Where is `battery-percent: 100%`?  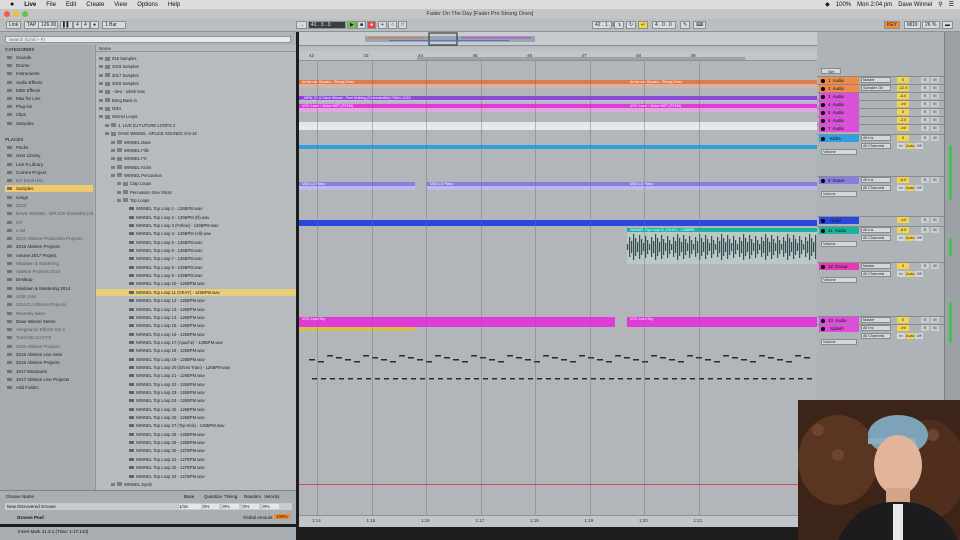 battery-percent: 100% is located at coordinates (843, 5).